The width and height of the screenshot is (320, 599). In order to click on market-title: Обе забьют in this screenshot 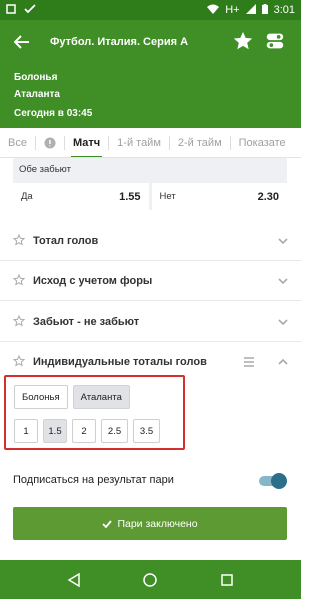, I will do `click(45, 169)`.